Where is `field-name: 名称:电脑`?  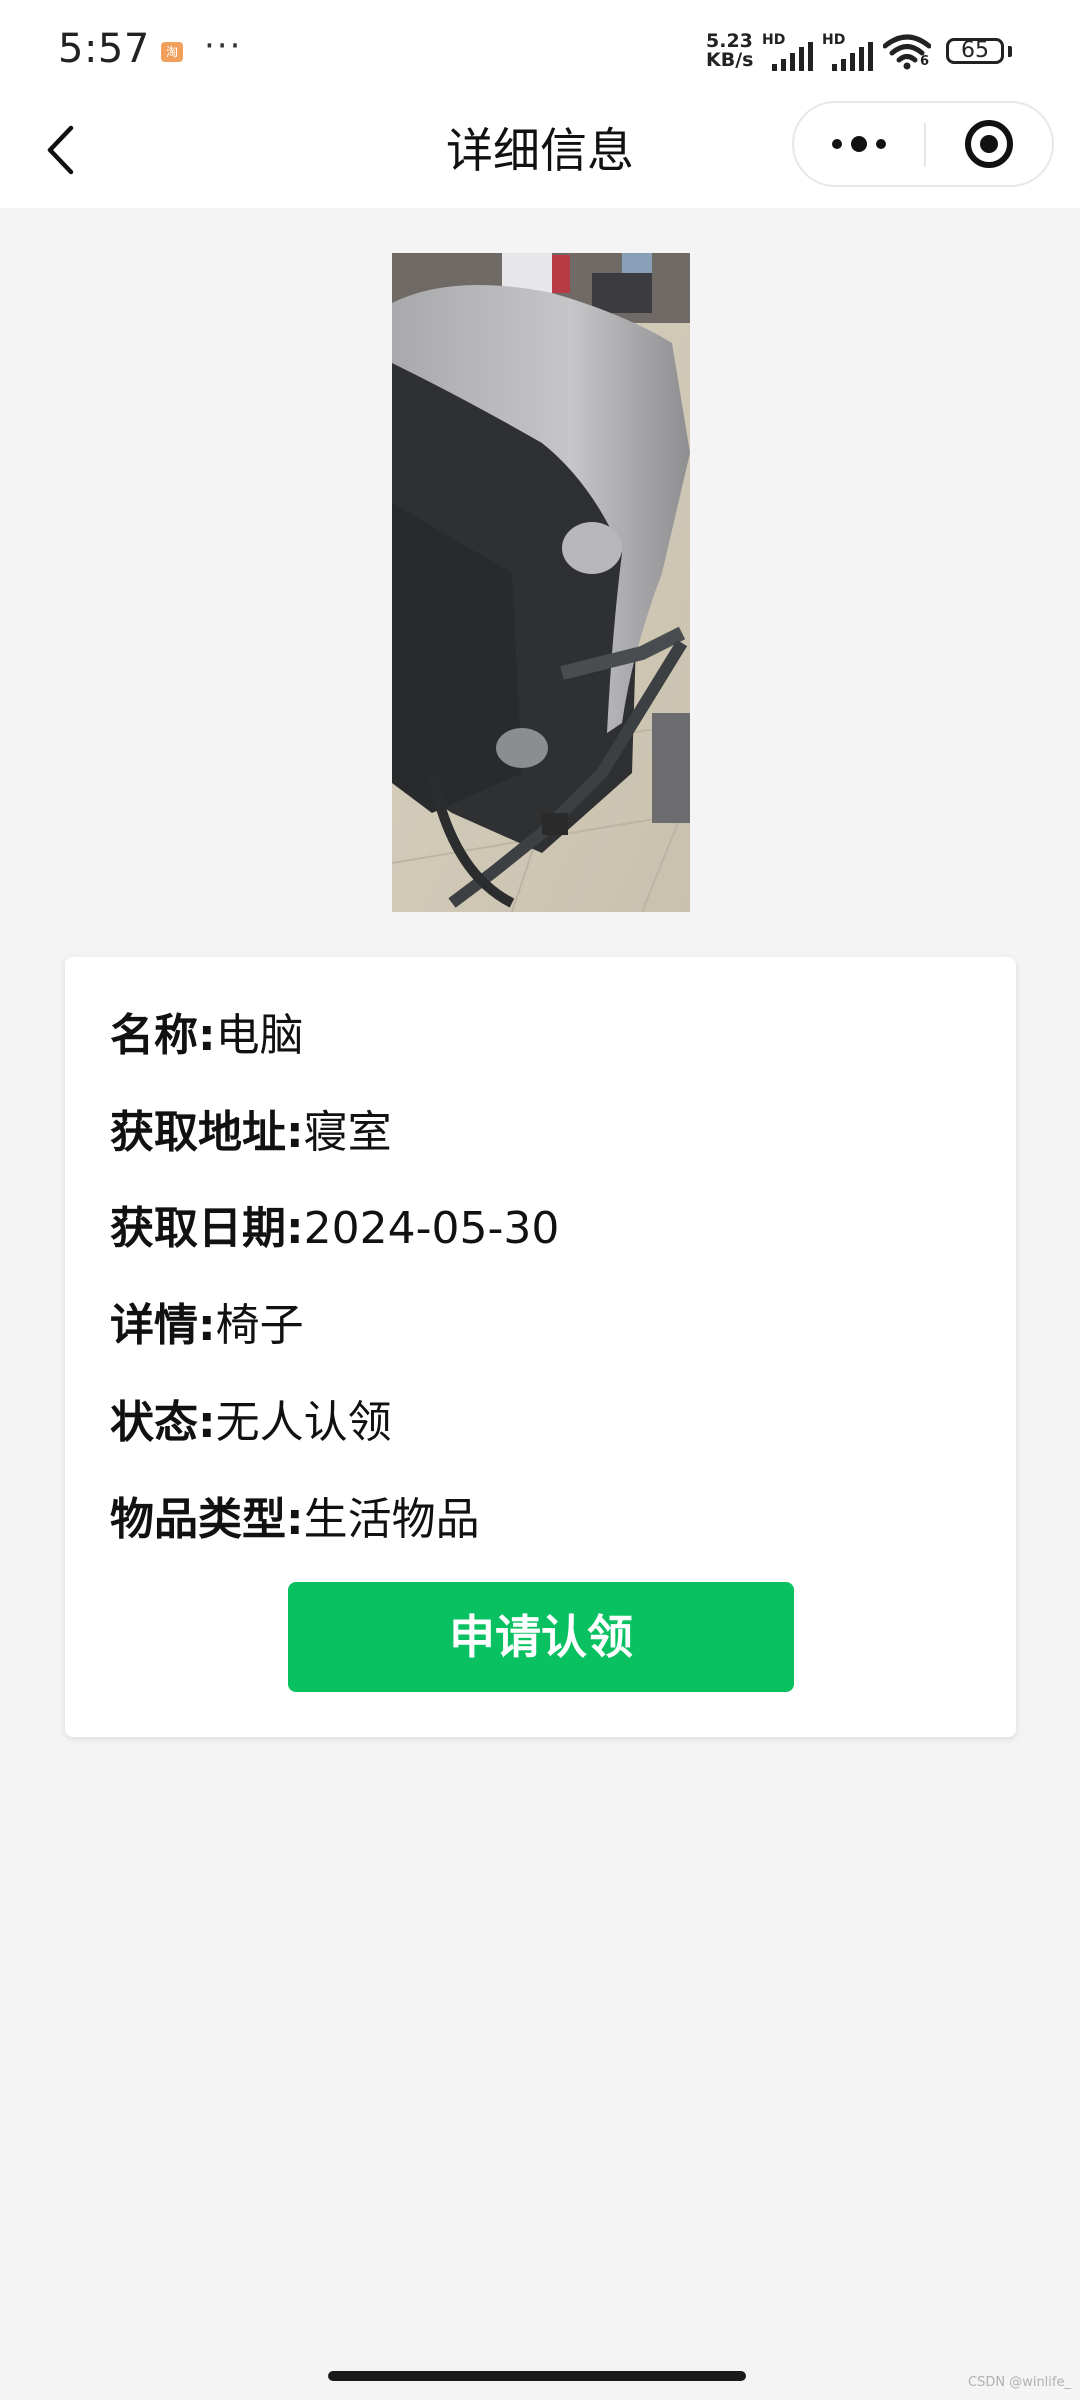
field-name: 名称:电脑 is located at coordinates (207, 1036).